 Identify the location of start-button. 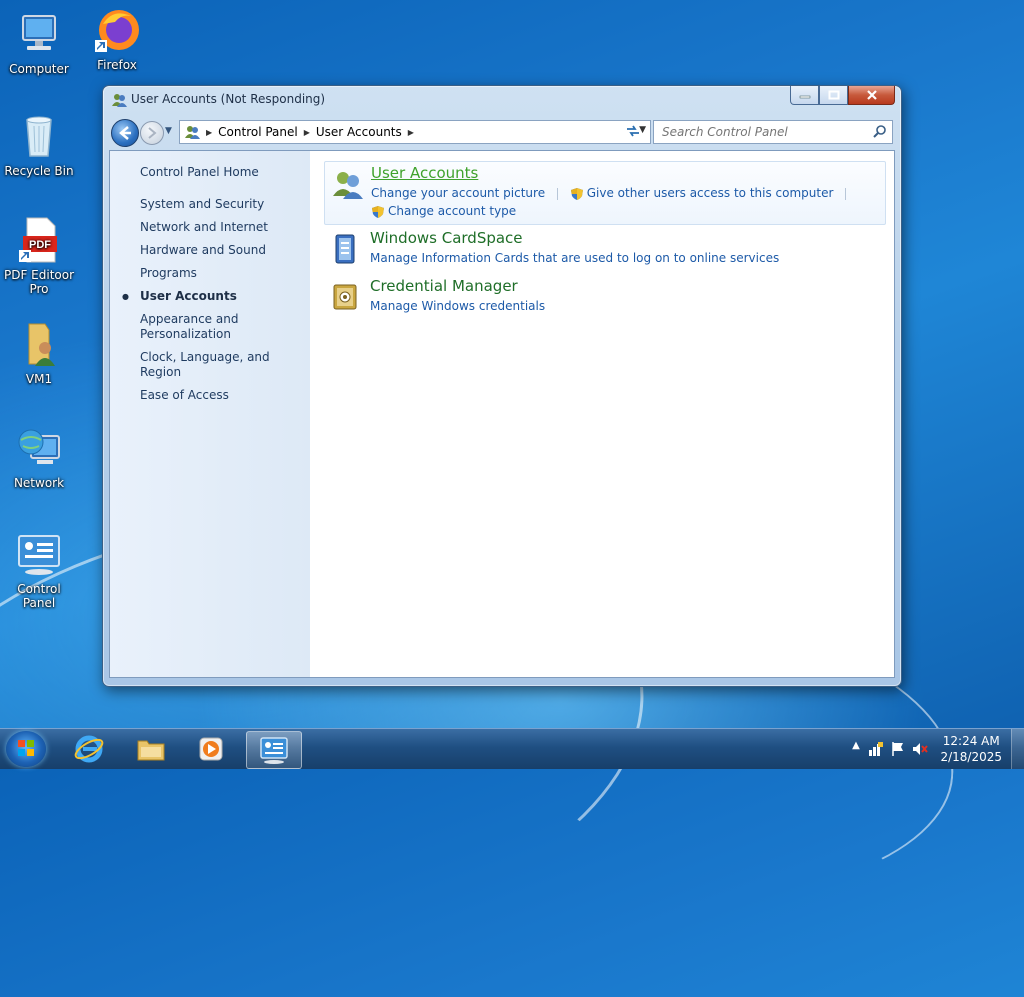
(26, 749).